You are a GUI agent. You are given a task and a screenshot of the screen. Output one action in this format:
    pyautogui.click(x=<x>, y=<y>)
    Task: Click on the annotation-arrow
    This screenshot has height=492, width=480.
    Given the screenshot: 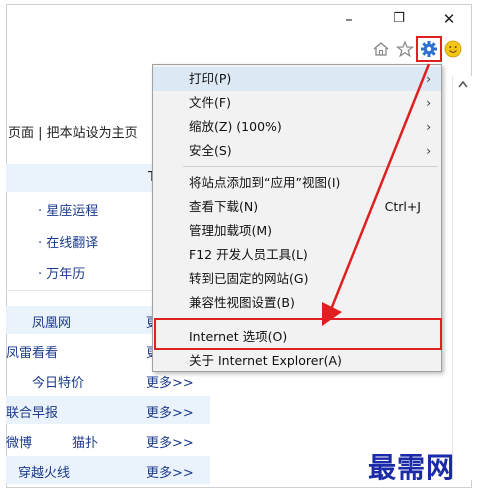 What is the action you would take?
    pyautogui.click(x=376, y=194)
    